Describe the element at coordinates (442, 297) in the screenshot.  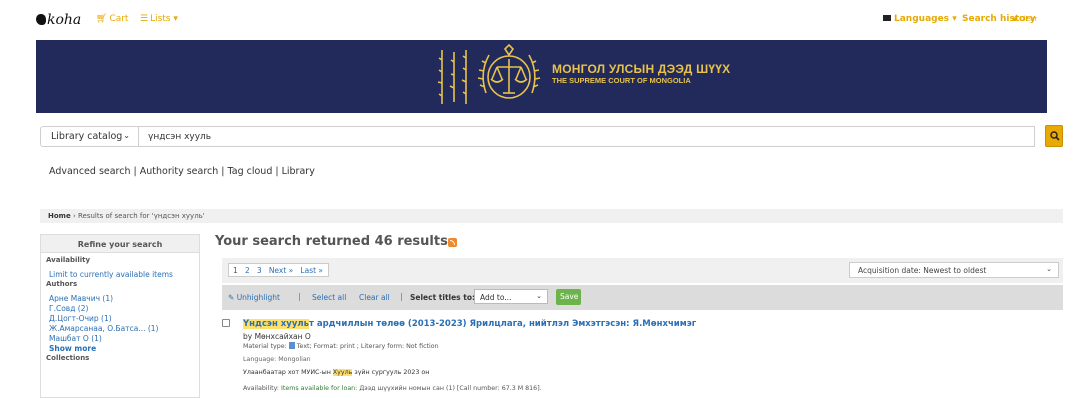
I see `select-titles-label: Select titles to:` at that location.